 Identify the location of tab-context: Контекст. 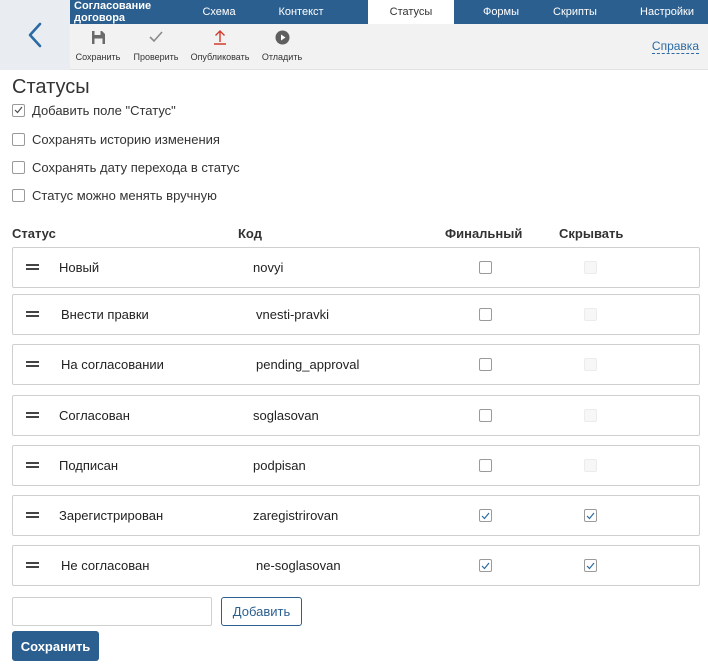
(301, 12).